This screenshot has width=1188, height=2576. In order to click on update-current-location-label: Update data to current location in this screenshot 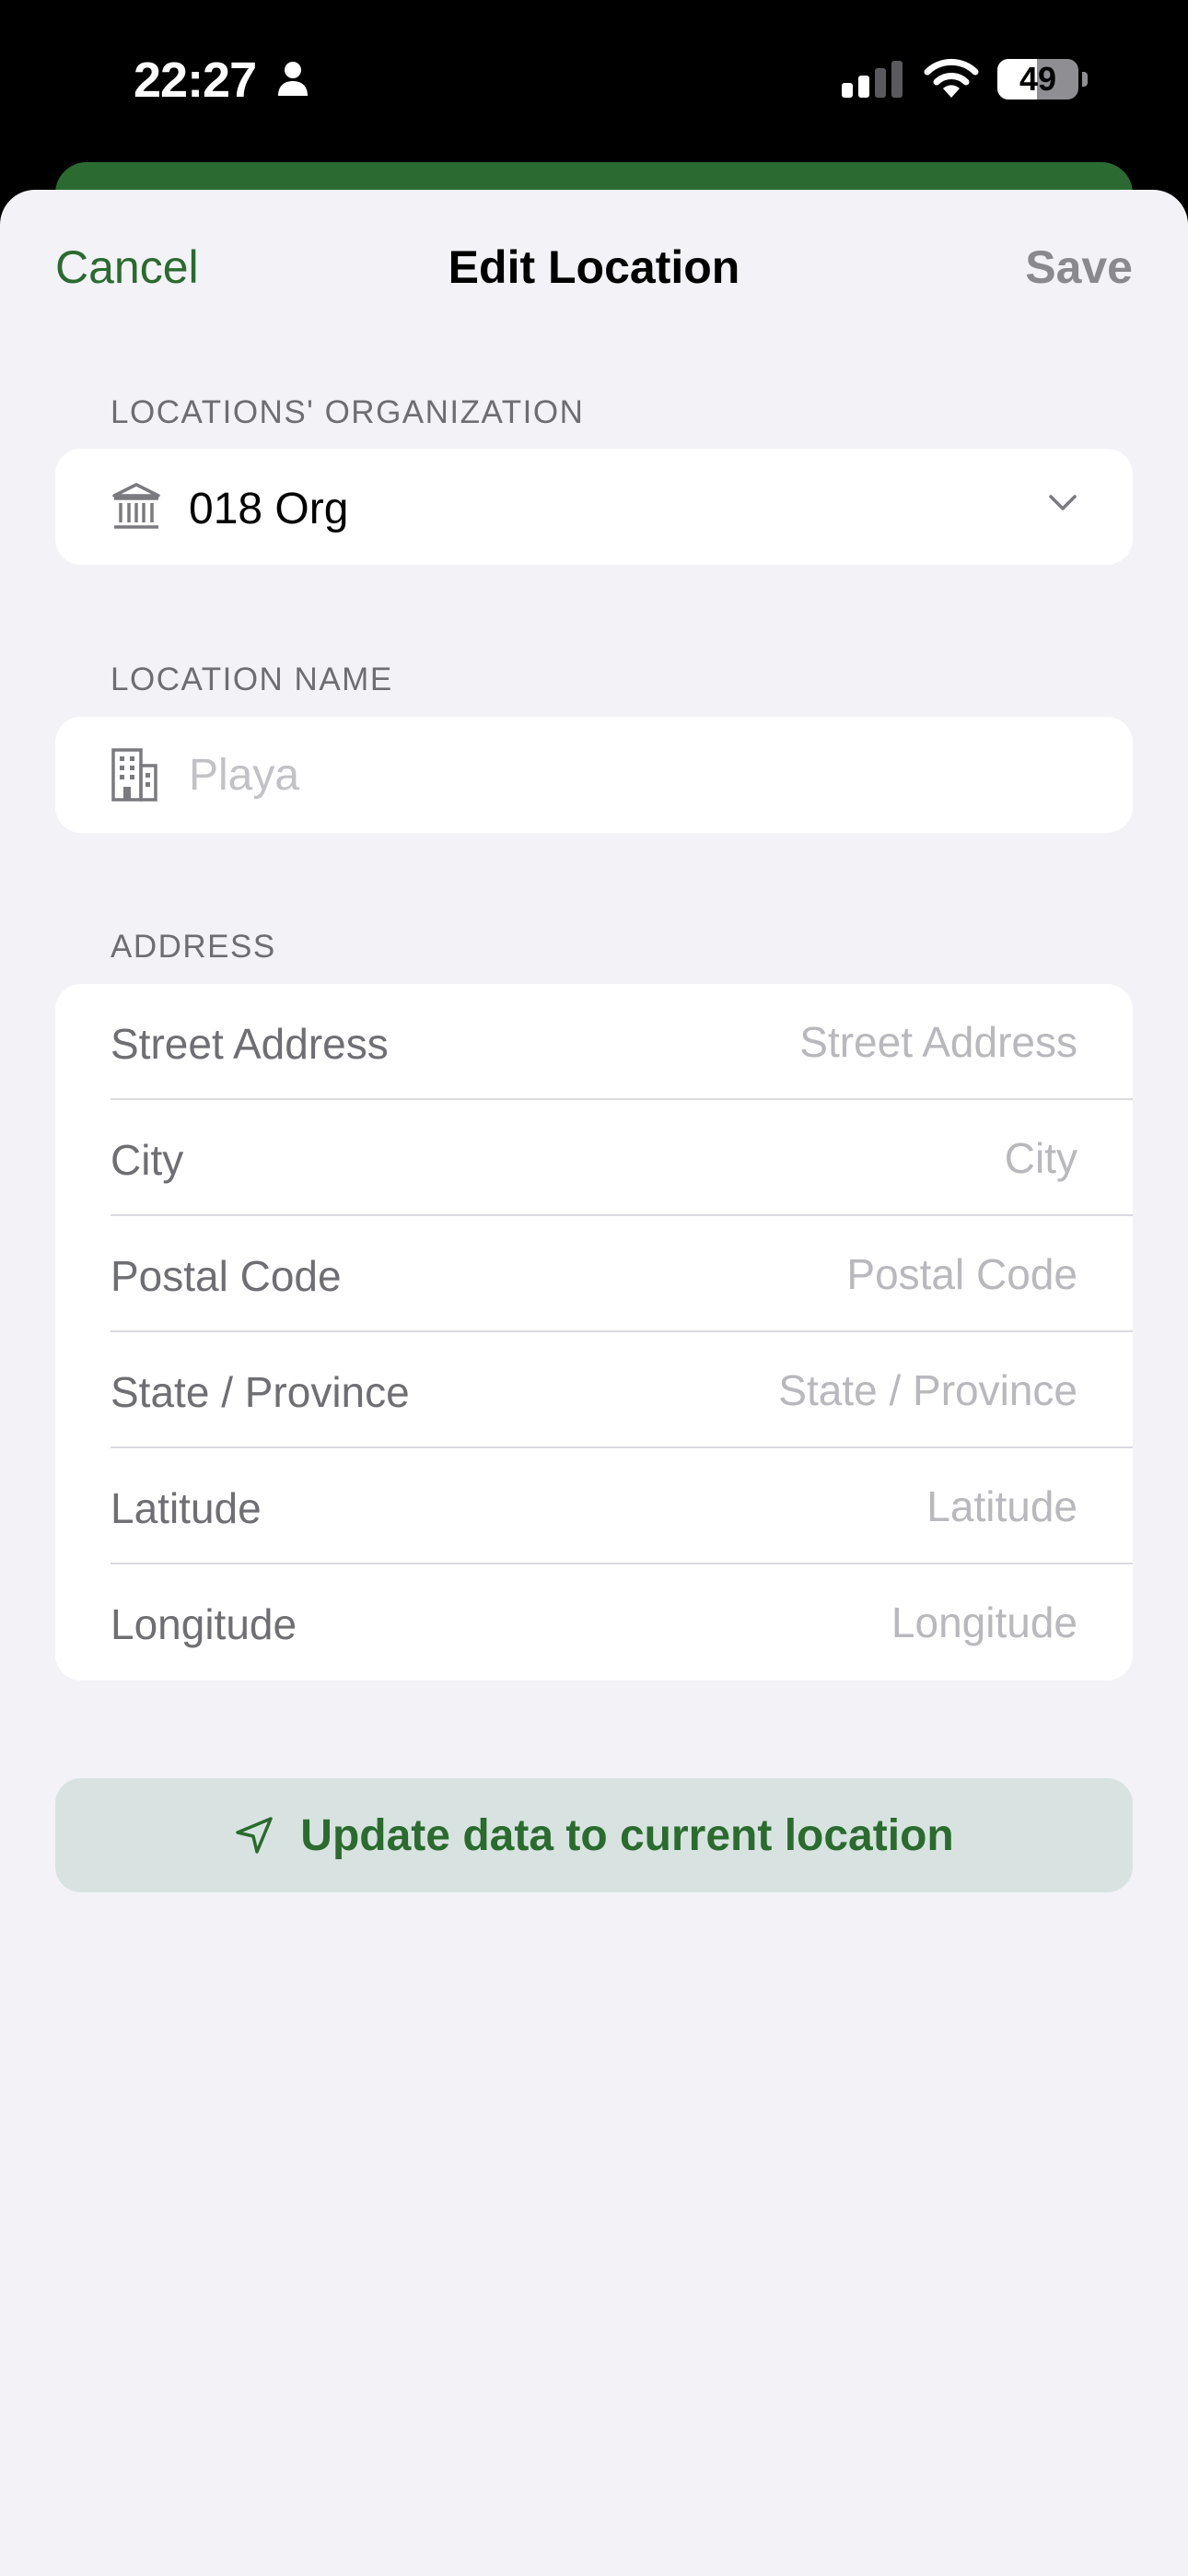, I will do `click(627, 1835)`.